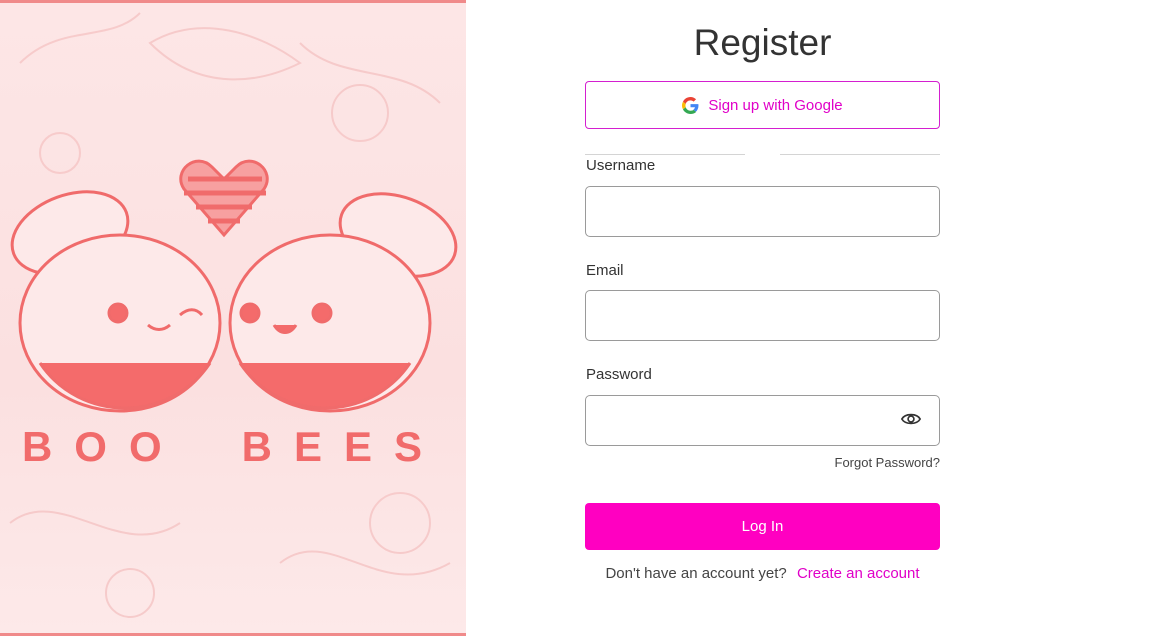 The width and height of the screenshot is (1149, 636). I want to click on login-button: Log In, so click(762, 526).